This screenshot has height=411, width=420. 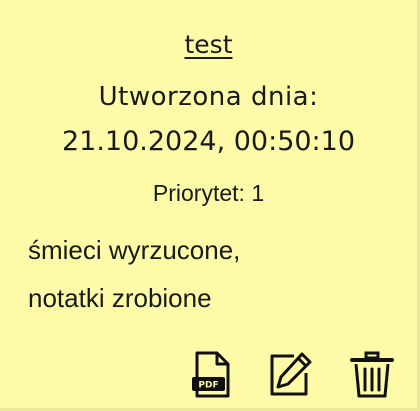 What do you see at coordinates (208, 386) in the screenshot?
I see `pdf-badge-text: PDF` at bounding box center [208, 386].